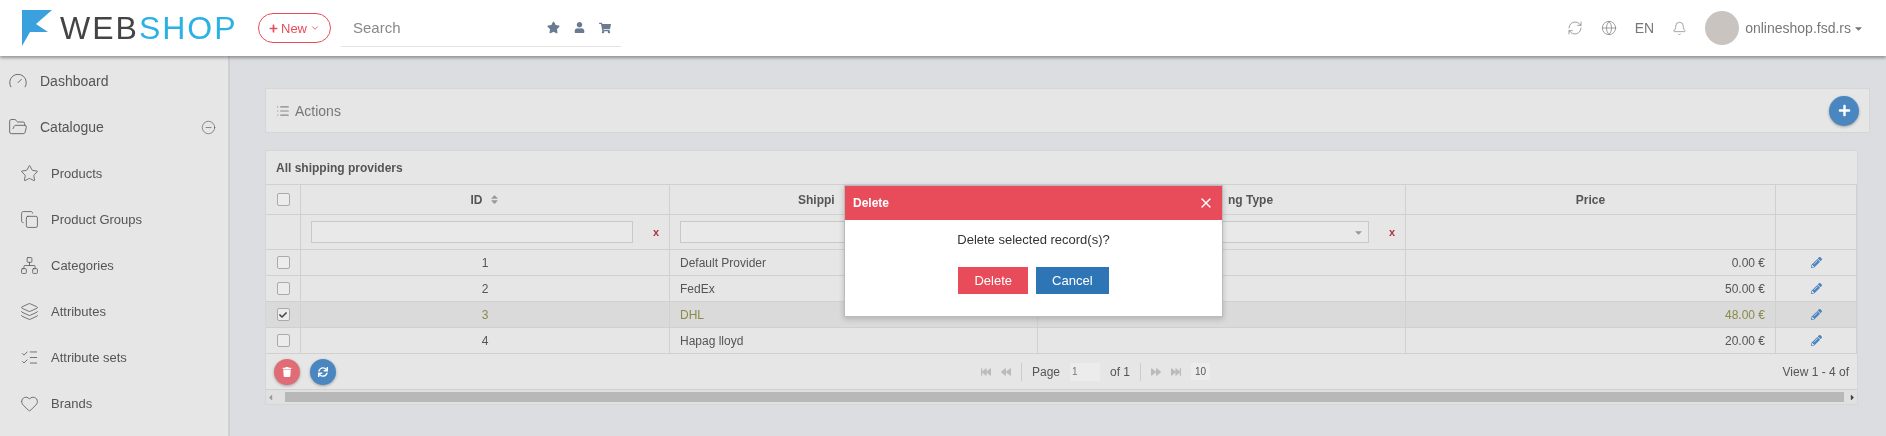 Image resolution: width=1886 pixels, height=436 pixels. Describe the element at coordinates (854, 340) in the screenshot. I see `table-cell: Hapag lloyd` at that location.